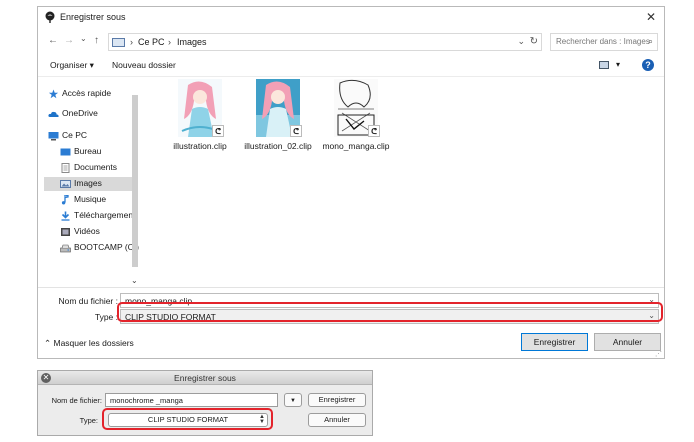 This screenshot has height=442, width=694. What do you see at coordinates (53, 40) in the screenshot?
I see `back-arrow-icon: ←` at bounding box center [53, 40].